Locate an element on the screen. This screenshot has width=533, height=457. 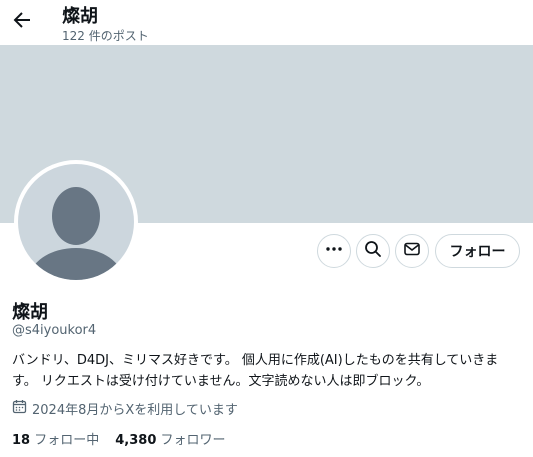
followers-label: フォロワー is located at coordinates (193, 440).